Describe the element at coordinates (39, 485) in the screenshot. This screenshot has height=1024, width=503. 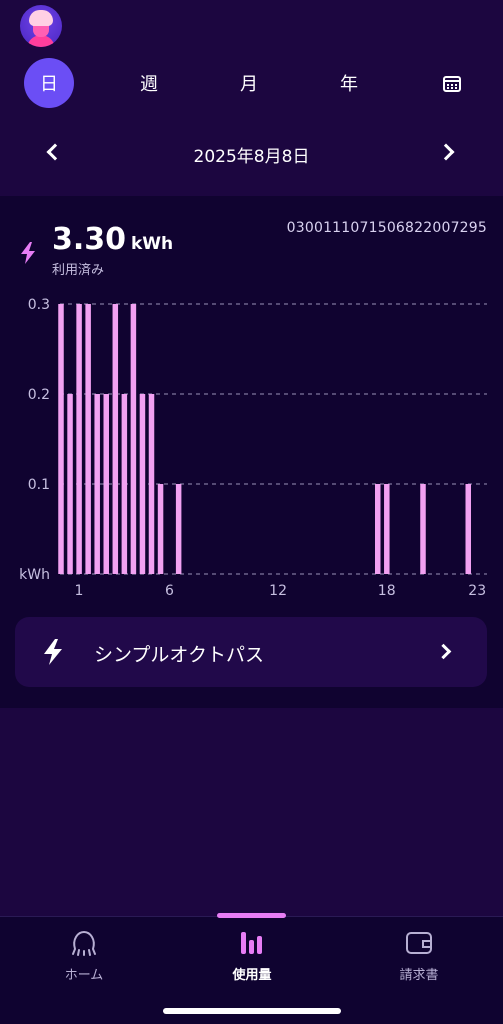
I see `y-tick-label: 0.1` at that location.